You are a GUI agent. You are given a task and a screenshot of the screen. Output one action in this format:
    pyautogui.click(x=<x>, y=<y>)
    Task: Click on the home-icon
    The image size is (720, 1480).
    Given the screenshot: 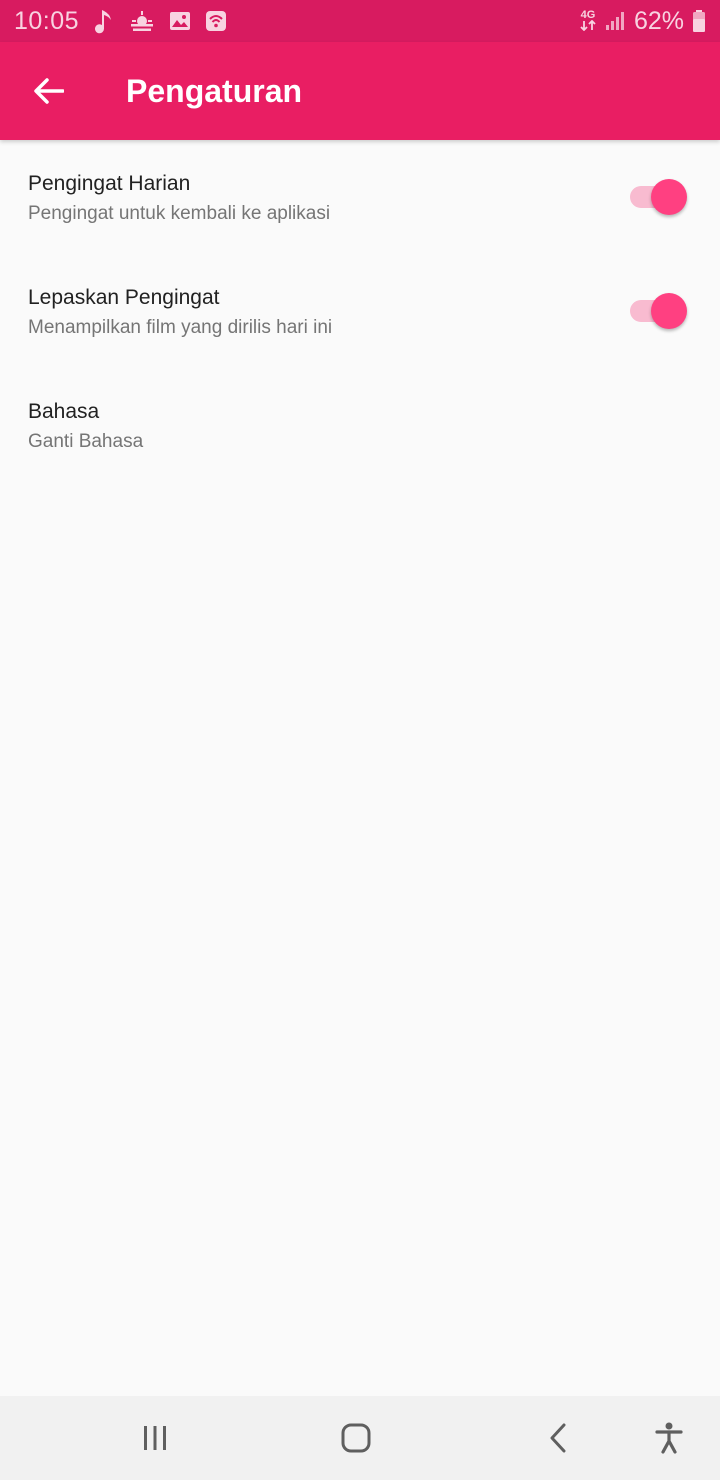 What is the action you would take?
    pyautogui.click(x=356, y=1438)
    